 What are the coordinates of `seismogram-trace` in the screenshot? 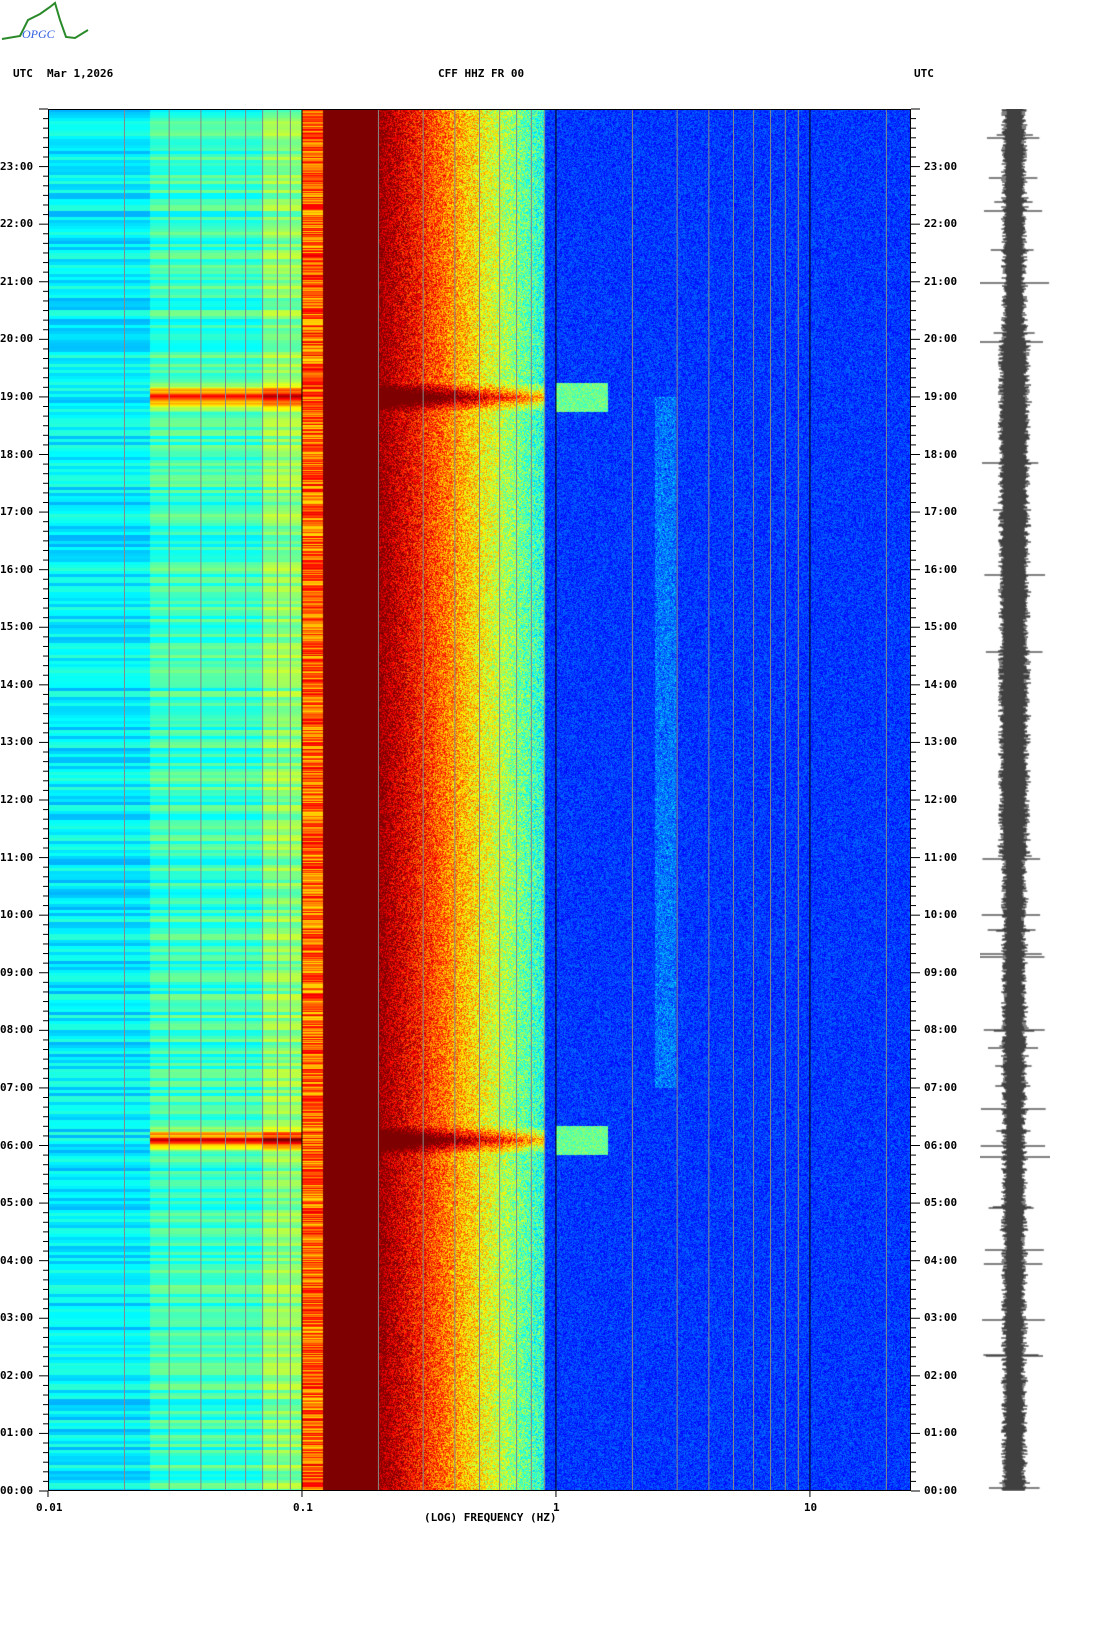 It's located at (1015, 800).